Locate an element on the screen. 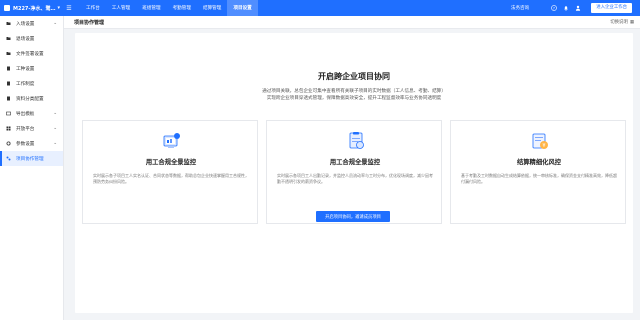 Image resolution: width=640 pixels, height=320 pixels. top-nav: 工作台 工人管理 班组管理 考勤管理 结算管理 项目设置 is located at coordinates (169, 8).